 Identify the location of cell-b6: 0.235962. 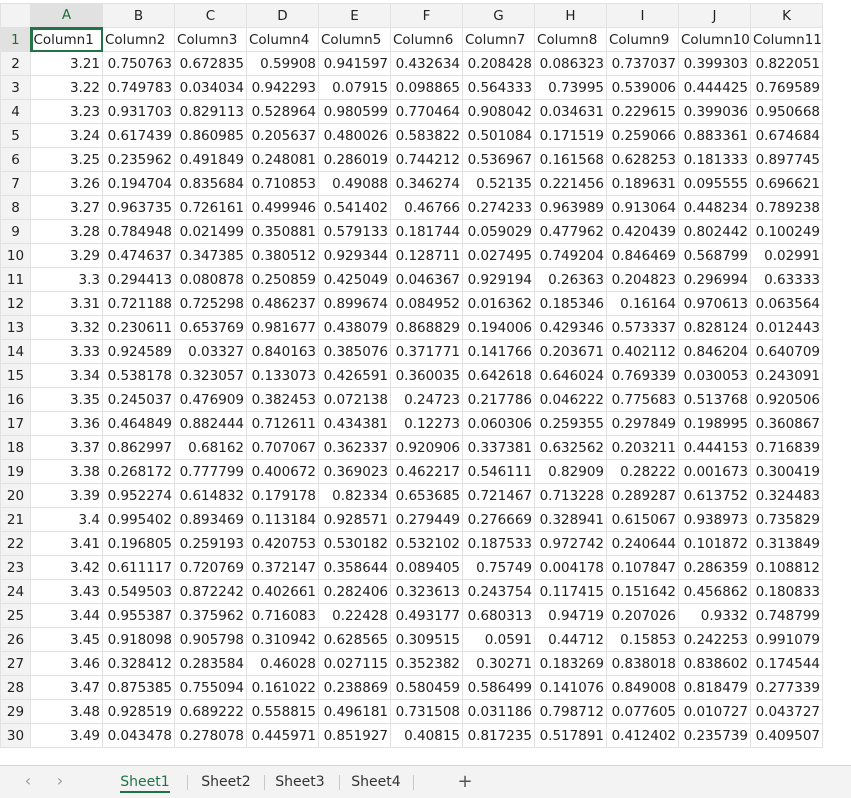
(138, 159).